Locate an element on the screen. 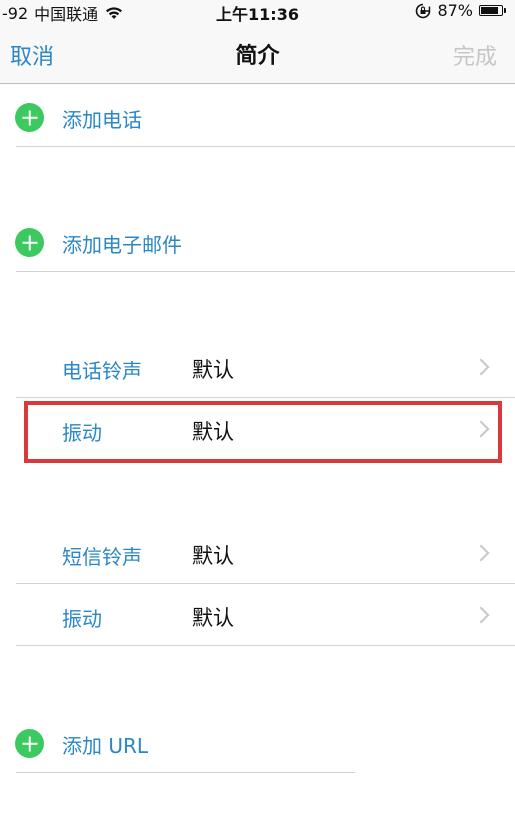 Image resolution: width=515 pixels, height=821 pixels. add-url-row: 添加 URL is located at coordinates (257, 743).